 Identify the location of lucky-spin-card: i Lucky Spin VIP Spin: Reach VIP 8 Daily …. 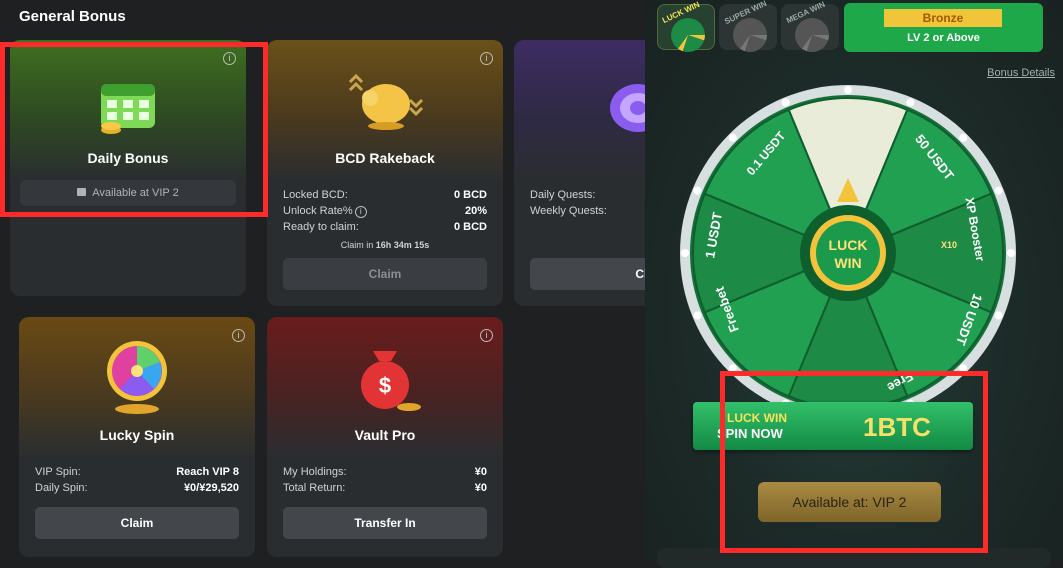
(137, 437).